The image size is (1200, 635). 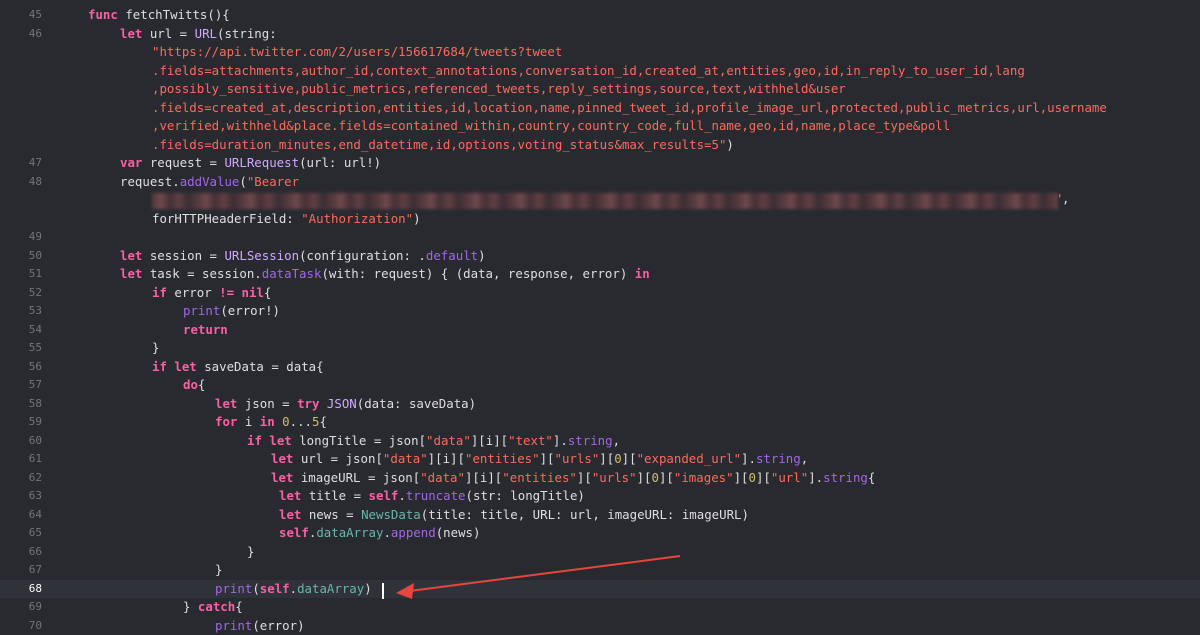 I want to click on code-text: return, so click(x=205, y=330).